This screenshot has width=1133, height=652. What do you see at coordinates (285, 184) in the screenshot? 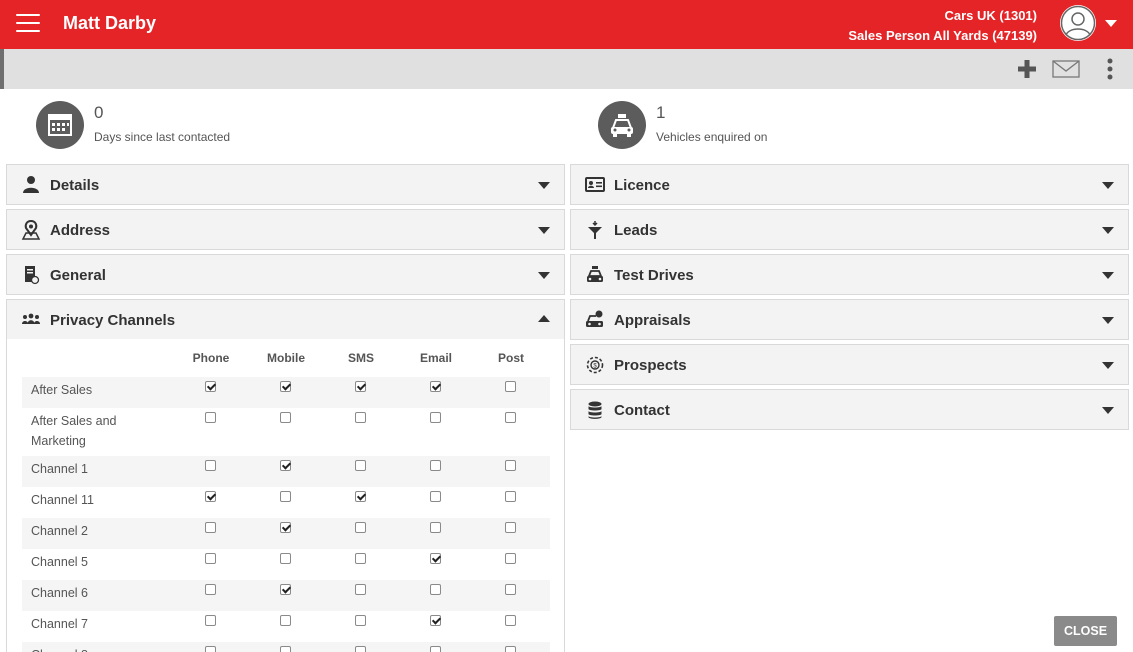
I see `panel-details: Details` at bounding box center [285, 184].